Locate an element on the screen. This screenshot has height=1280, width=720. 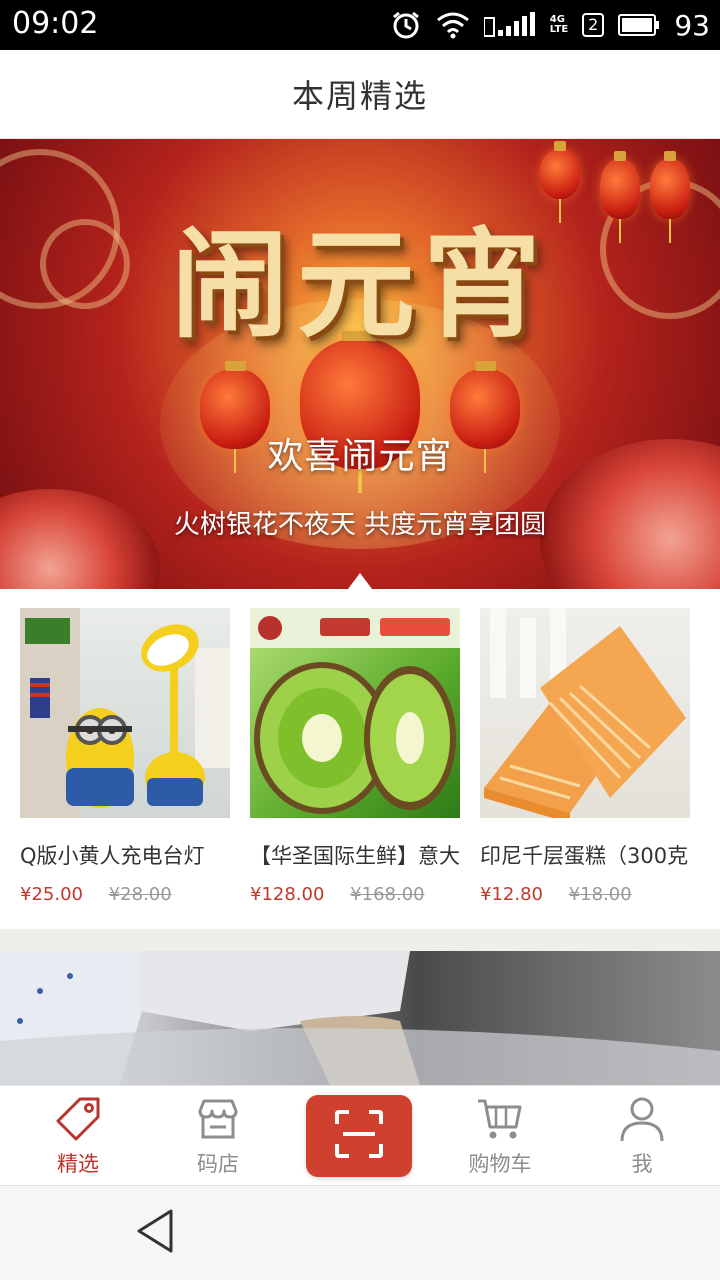
carousel-indicator is located at coordinates (360, 581).